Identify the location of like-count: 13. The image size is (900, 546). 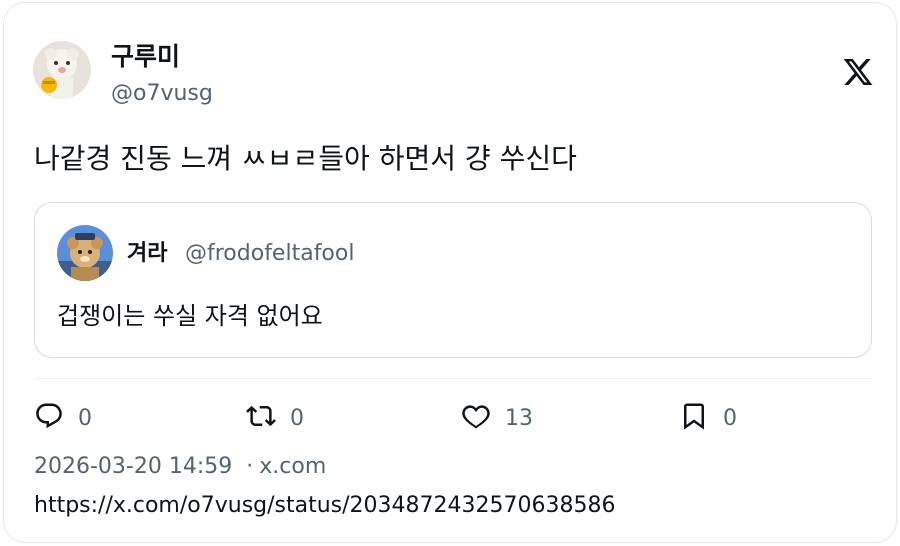
(519, 418).